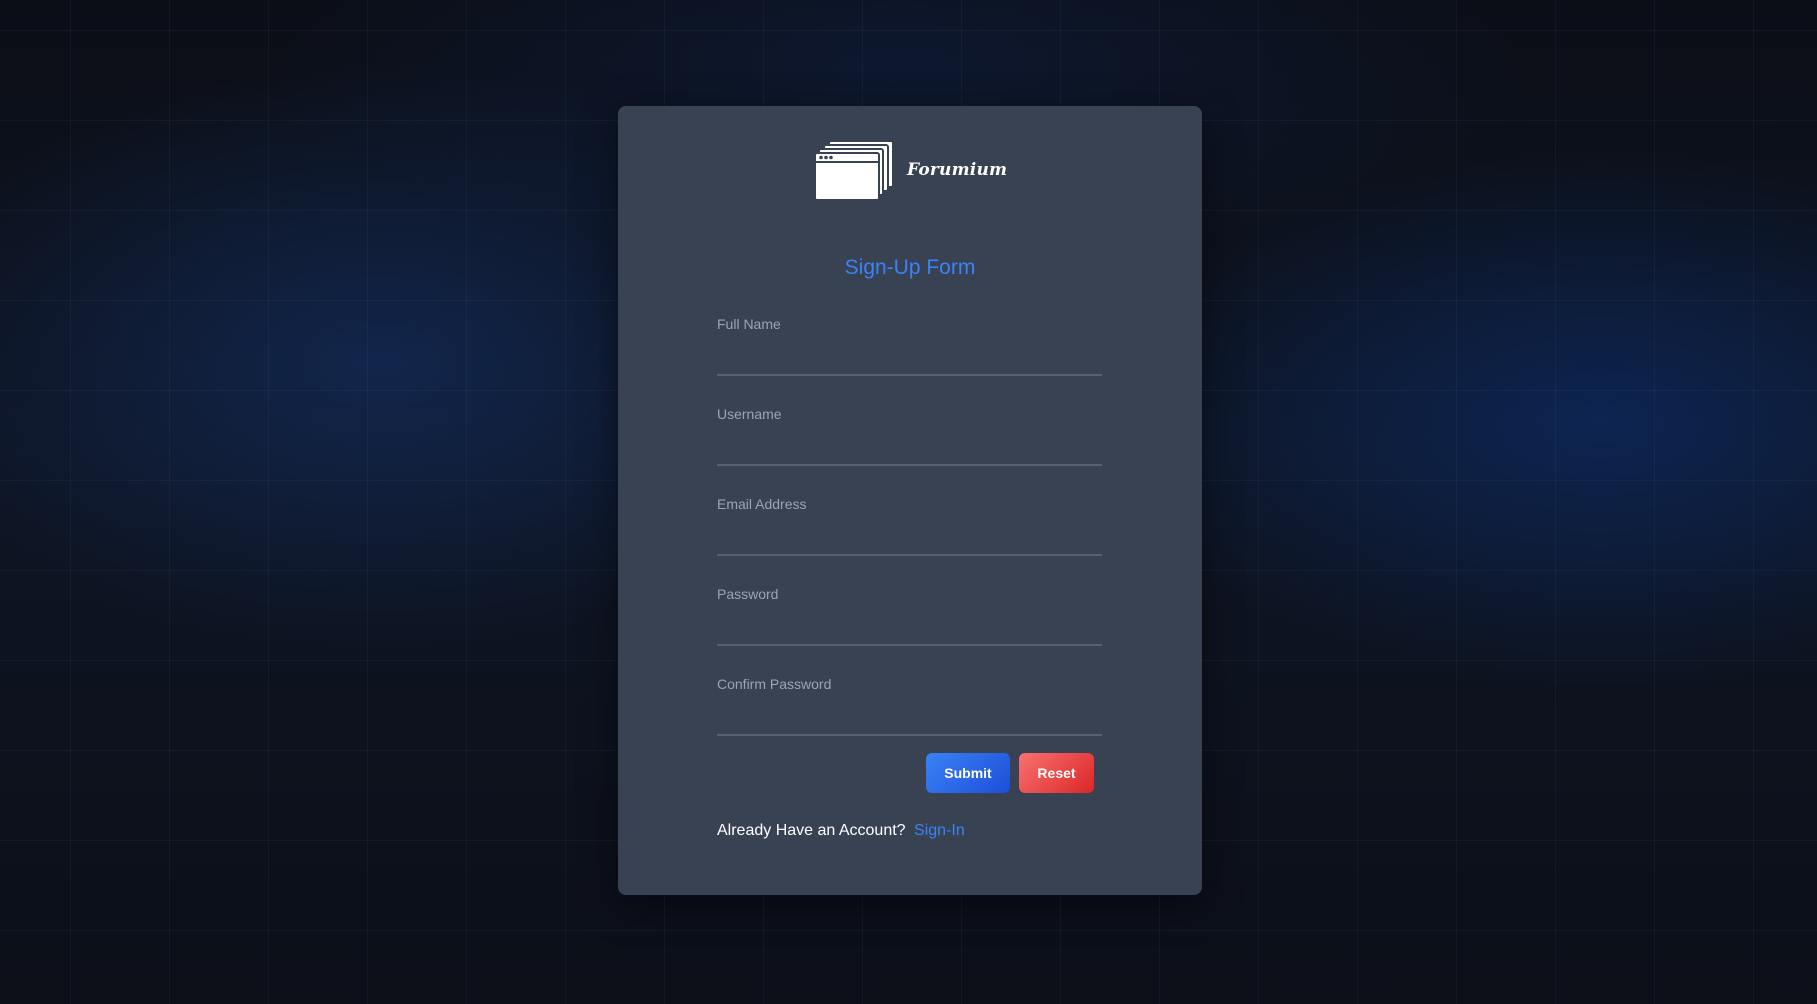 The image size is (1817, 1004). I want to click on password-input, so click(909, 627).